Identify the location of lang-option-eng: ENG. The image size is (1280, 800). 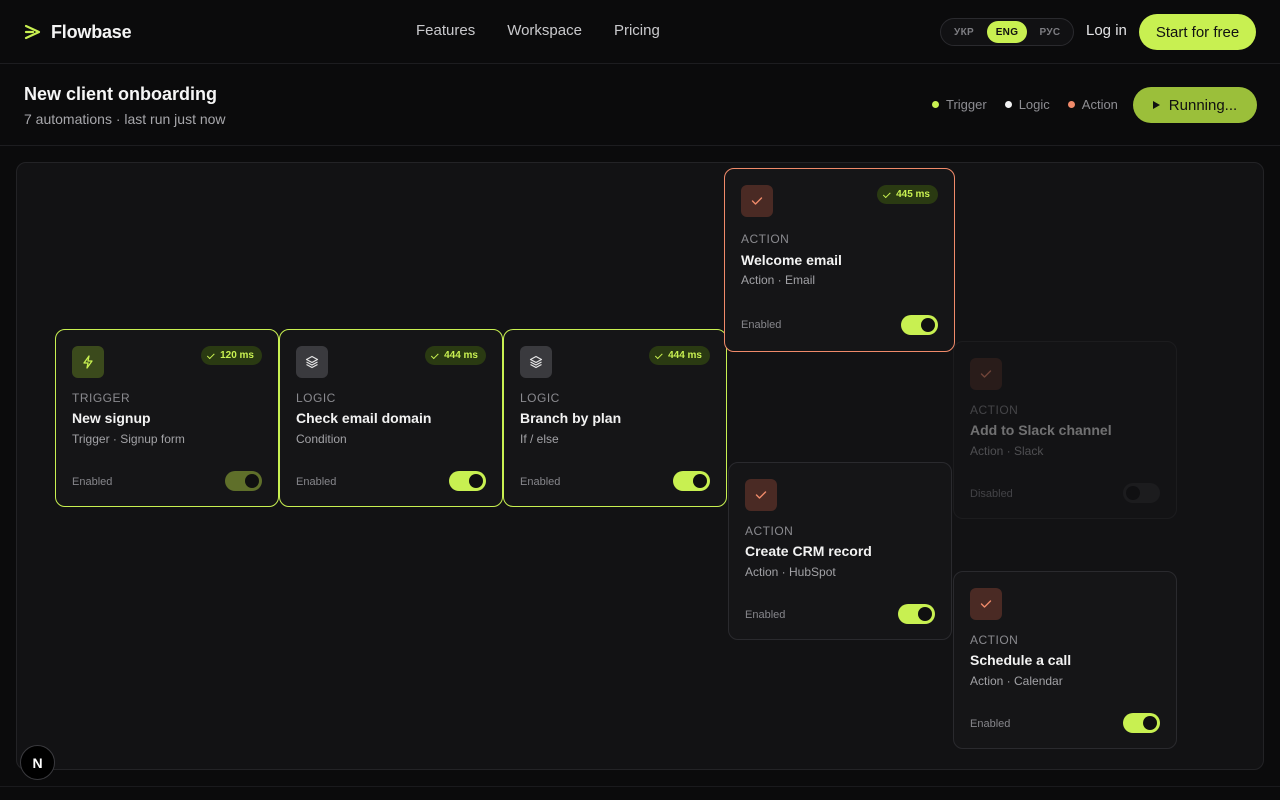
(1007, 32).